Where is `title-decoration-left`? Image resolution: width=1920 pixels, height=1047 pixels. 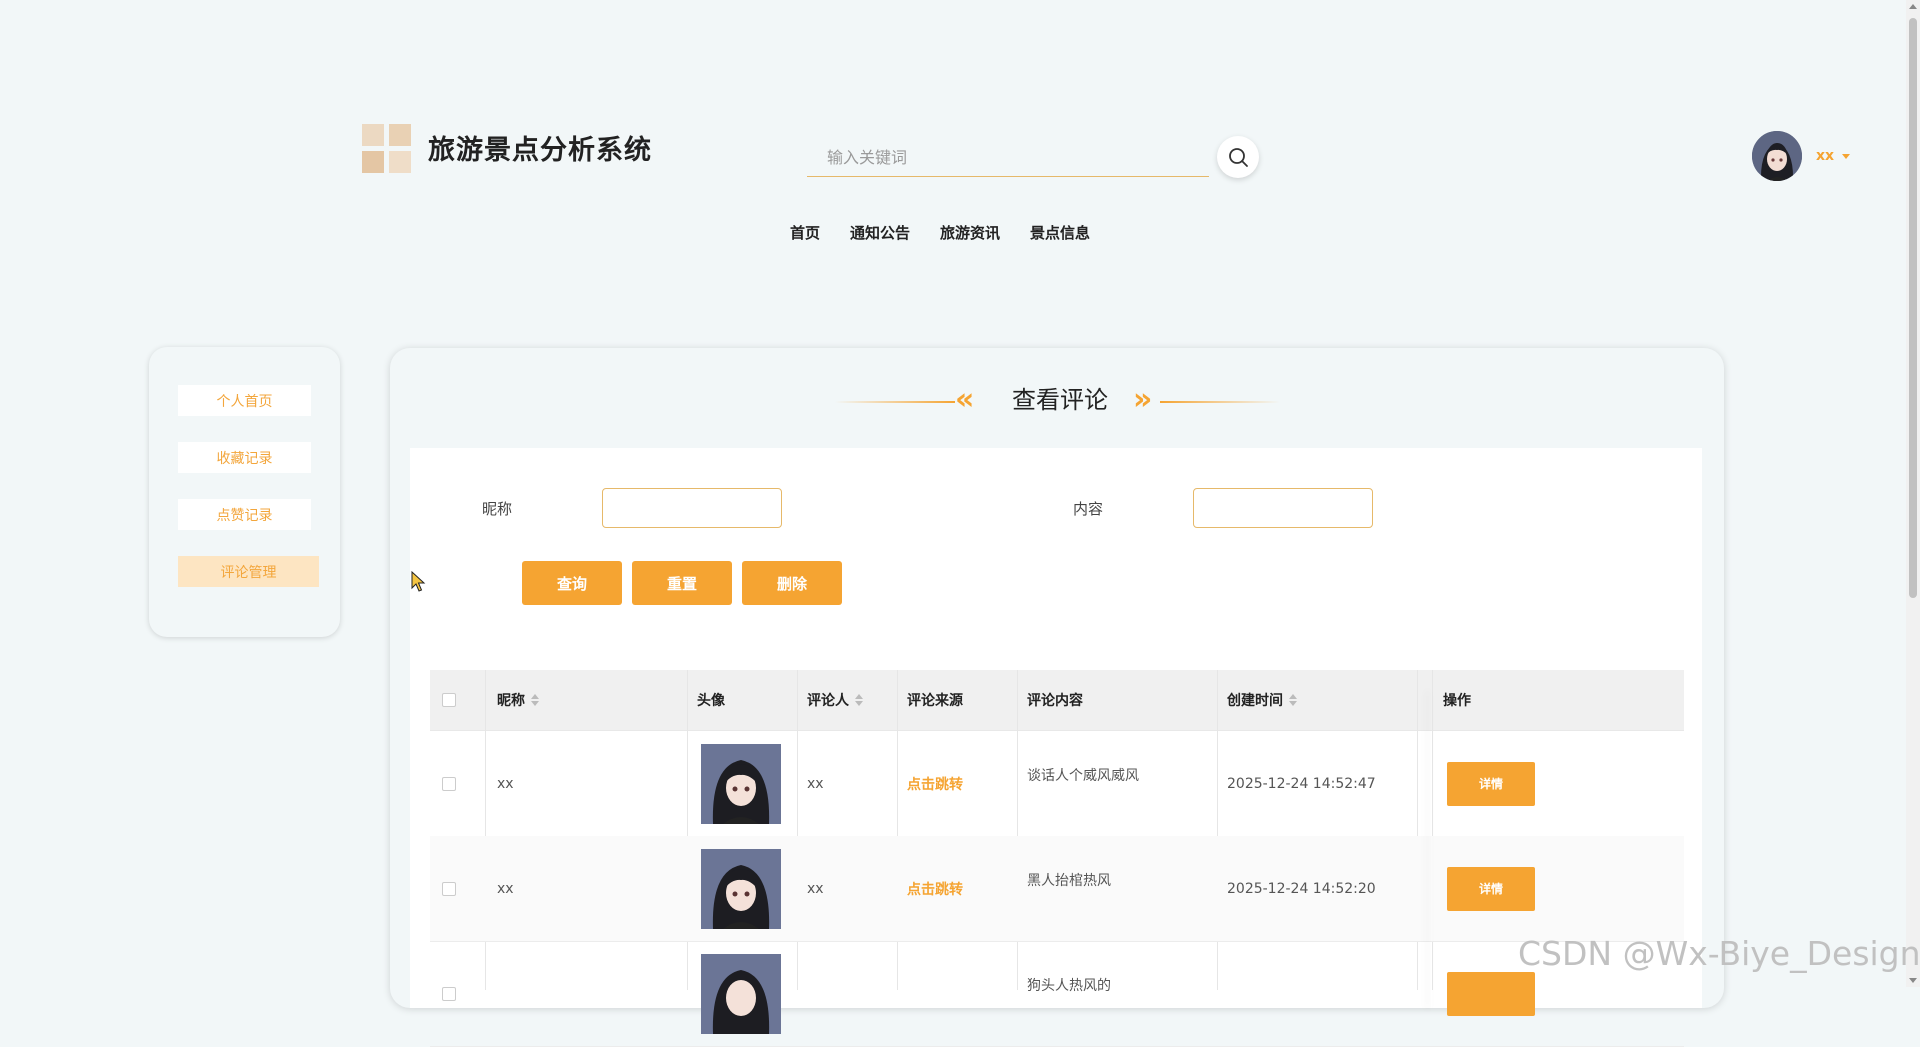
title-decoration-left is located at coordinates (895, 402).